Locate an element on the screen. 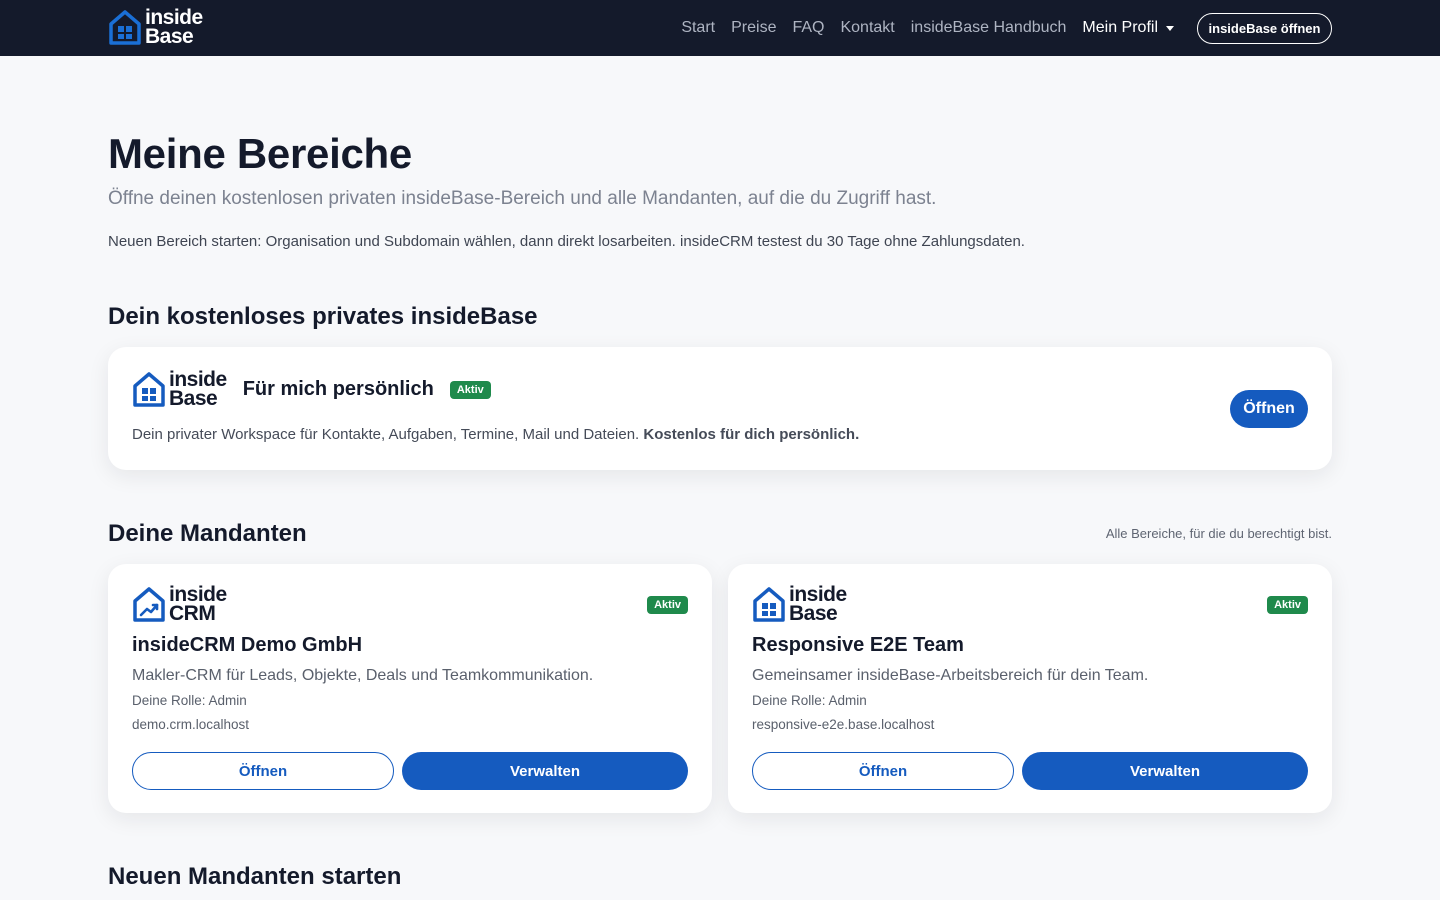  tenant-wordmark: inside CRM is located at coordinates (198, 604).